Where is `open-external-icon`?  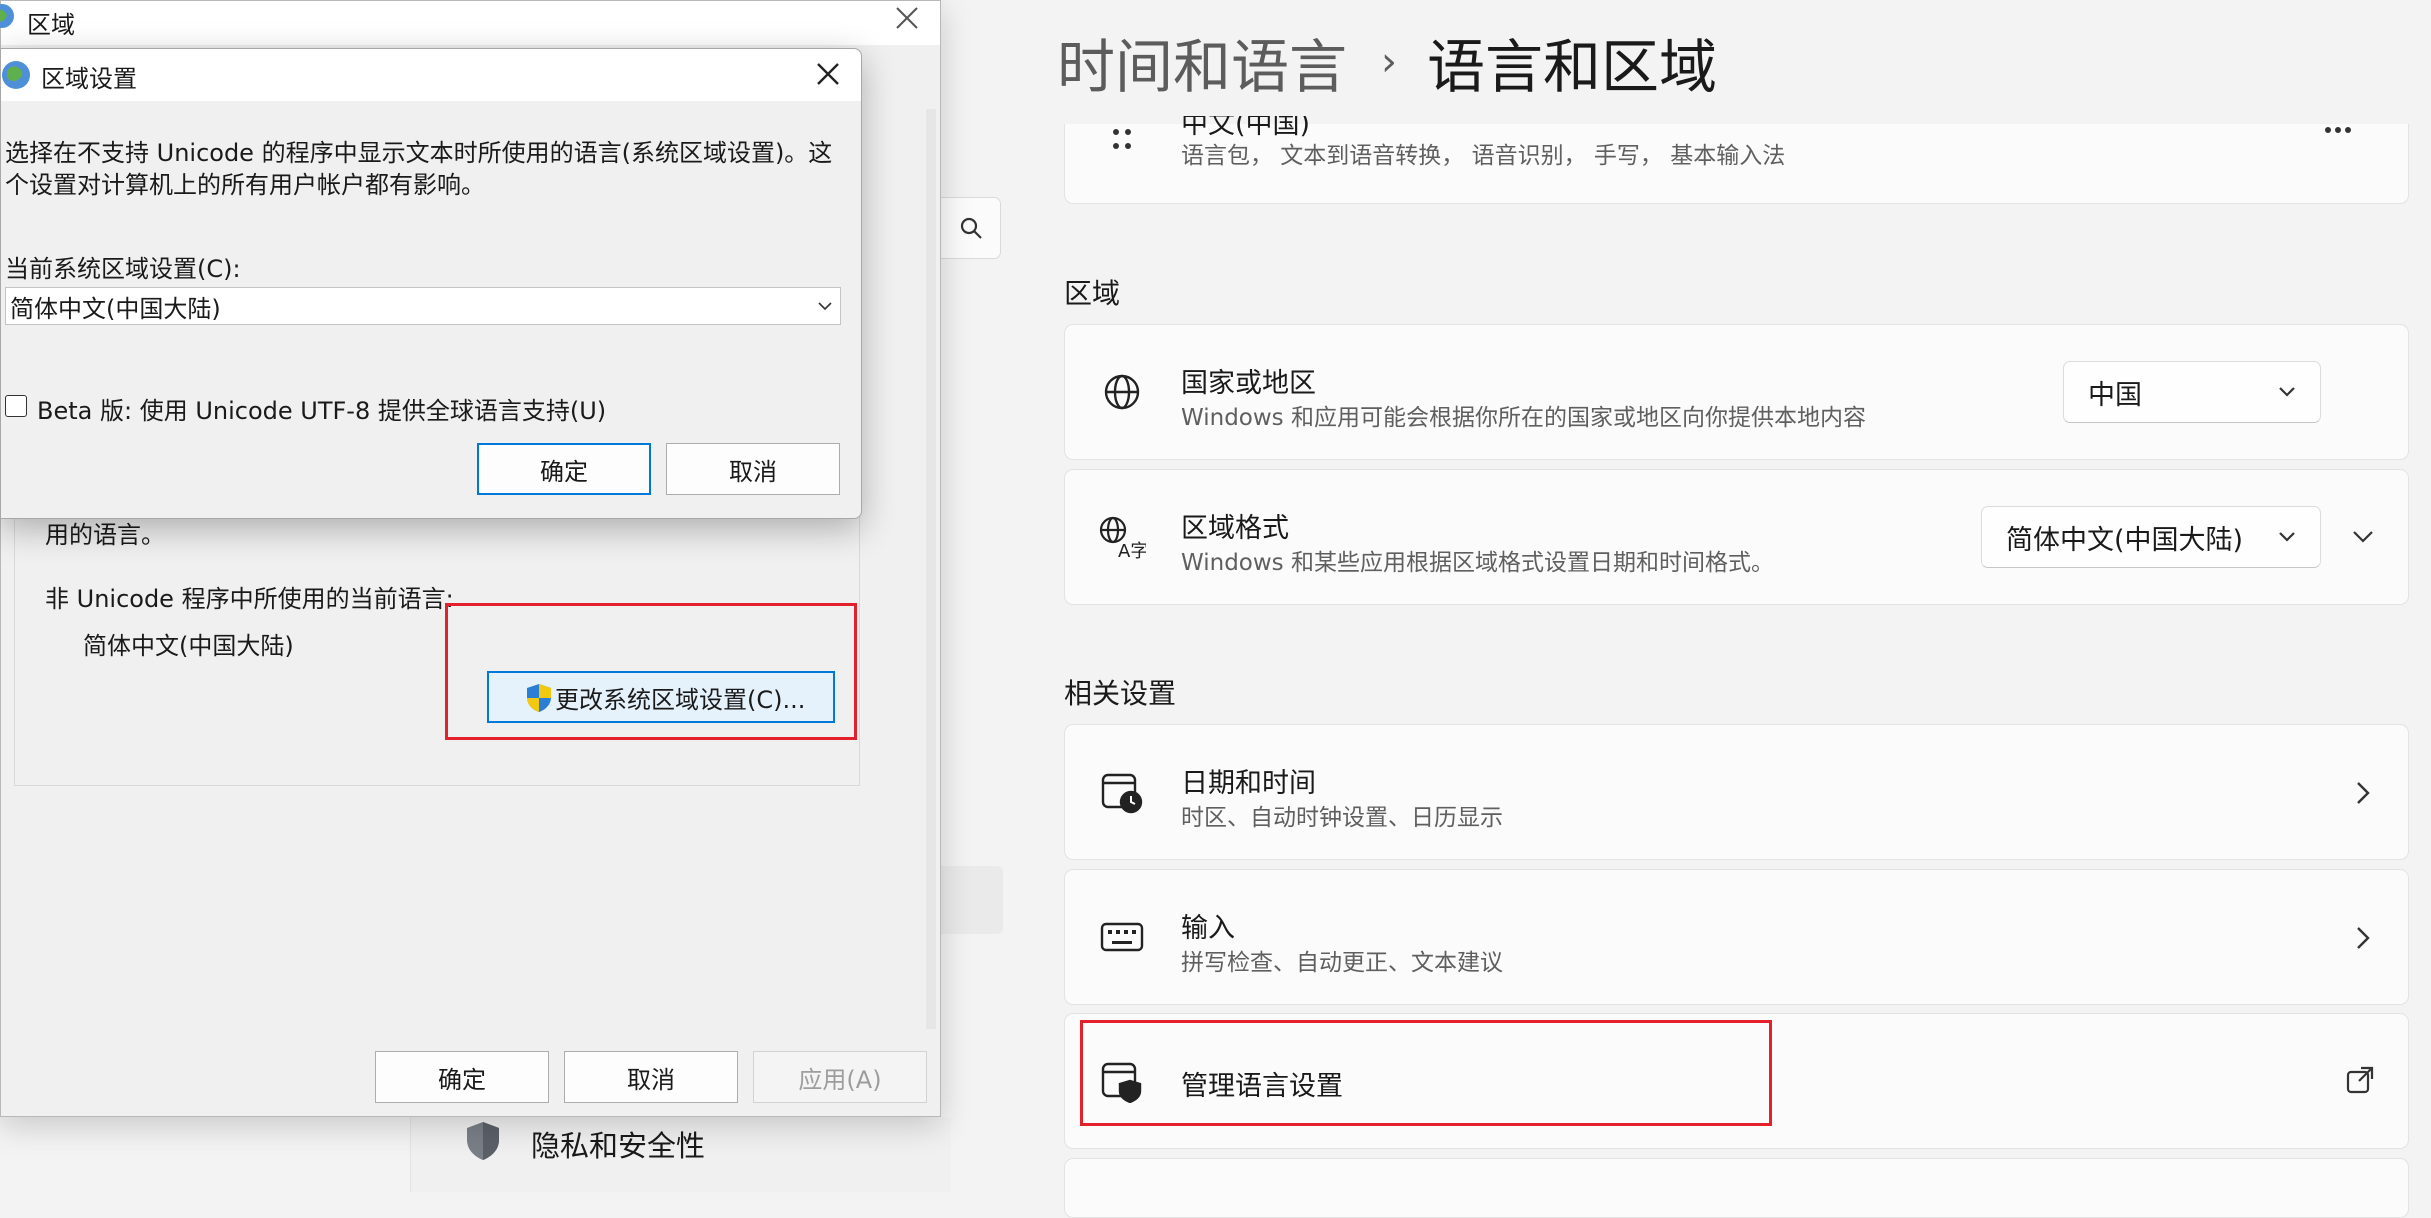
open-external-icon is located at coordinates (2360, 1080).